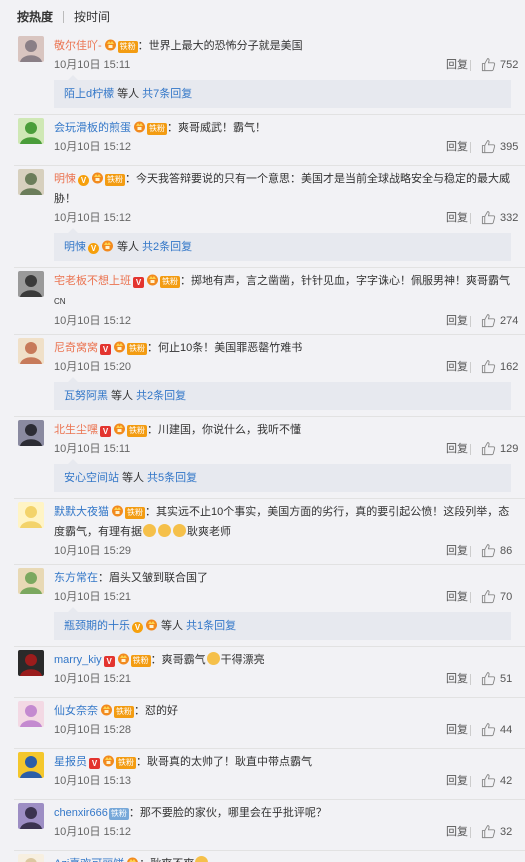 The image size is (525, 862). I want to click on reply-preview-box: 陌上d柠檬 等人 共7条回复, so click(282, 91).